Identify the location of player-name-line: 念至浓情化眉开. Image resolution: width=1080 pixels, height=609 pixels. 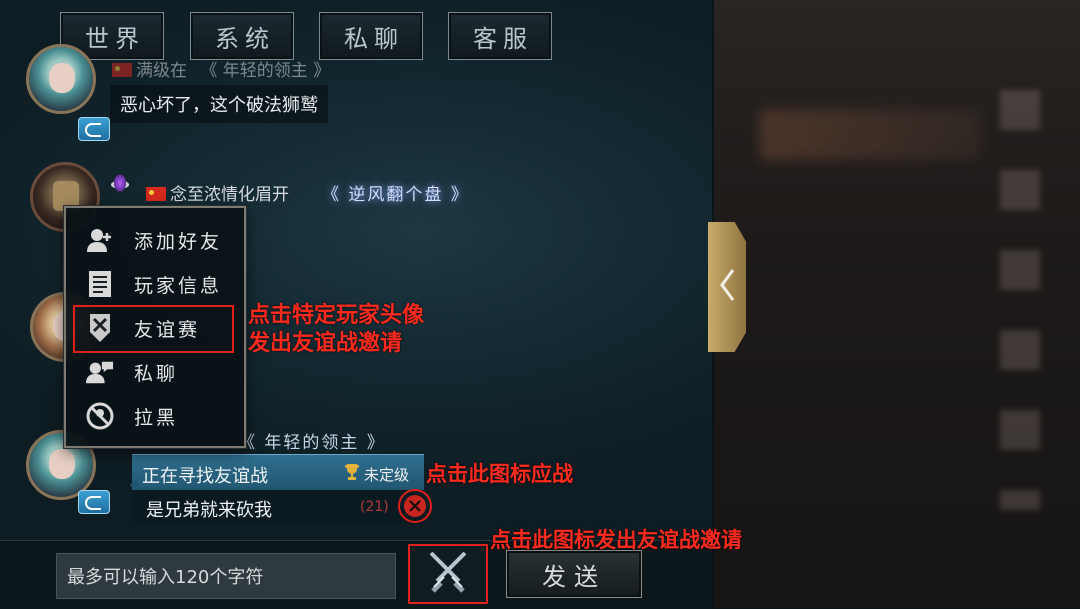
(217, 192).